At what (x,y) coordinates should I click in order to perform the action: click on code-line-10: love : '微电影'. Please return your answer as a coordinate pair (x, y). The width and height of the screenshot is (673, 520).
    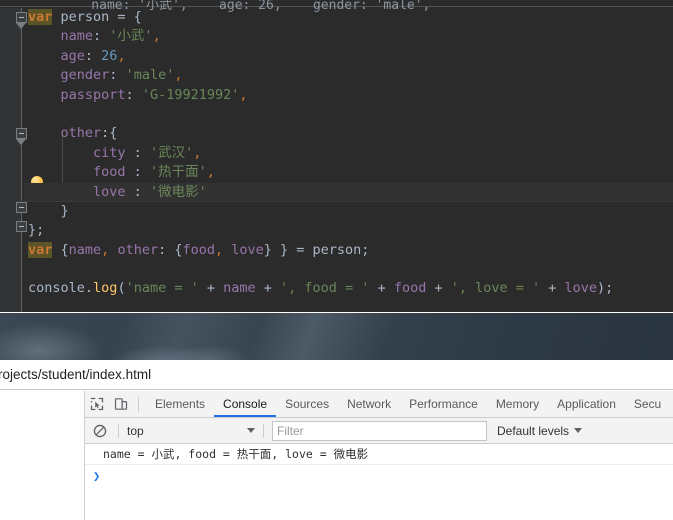
    Looking at the image, I should click on (346, 192).